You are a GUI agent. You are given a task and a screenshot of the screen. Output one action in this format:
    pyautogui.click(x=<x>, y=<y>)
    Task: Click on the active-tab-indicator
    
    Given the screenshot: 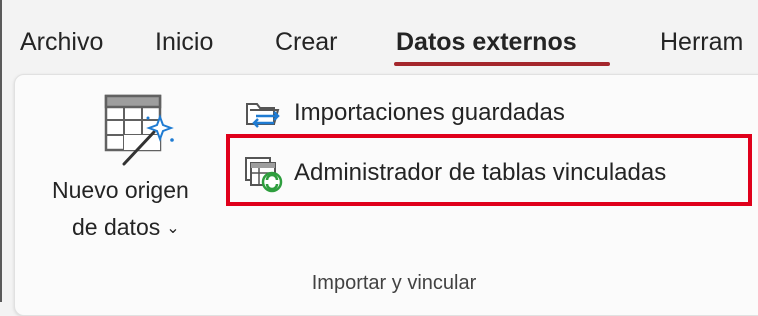 What is the action you would take?
    pyautogui.click(x=502, y=64)
    